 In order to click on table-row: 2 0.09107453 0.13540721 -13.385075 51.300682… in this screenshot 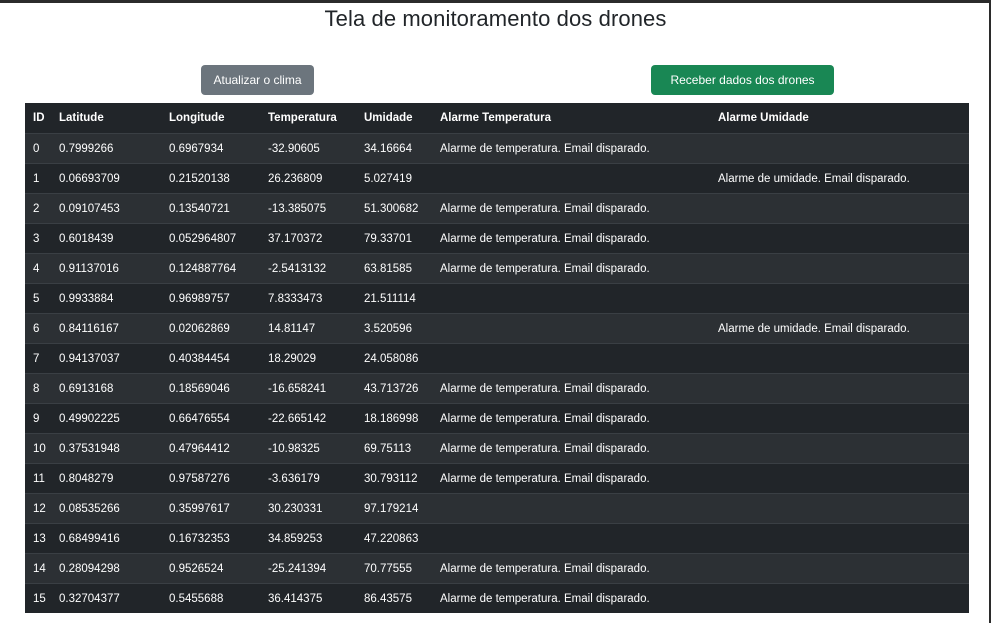, I will do `click(497, 208)`.